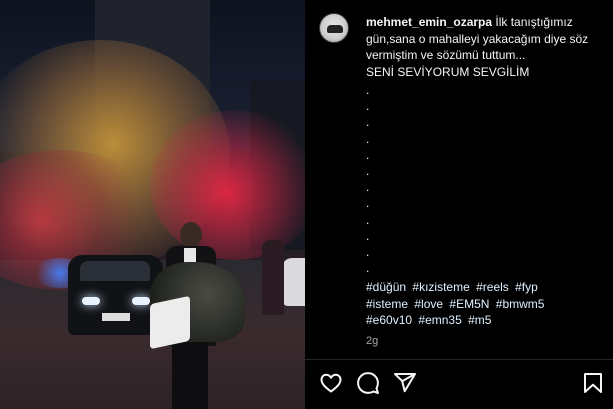 Image resolution: width=613 pixels, height=409 pixels. What do you see at coordinates (479, 320) in the screenshot?
I see `hashtag-link: #m5` at bounding box center [479, 320].